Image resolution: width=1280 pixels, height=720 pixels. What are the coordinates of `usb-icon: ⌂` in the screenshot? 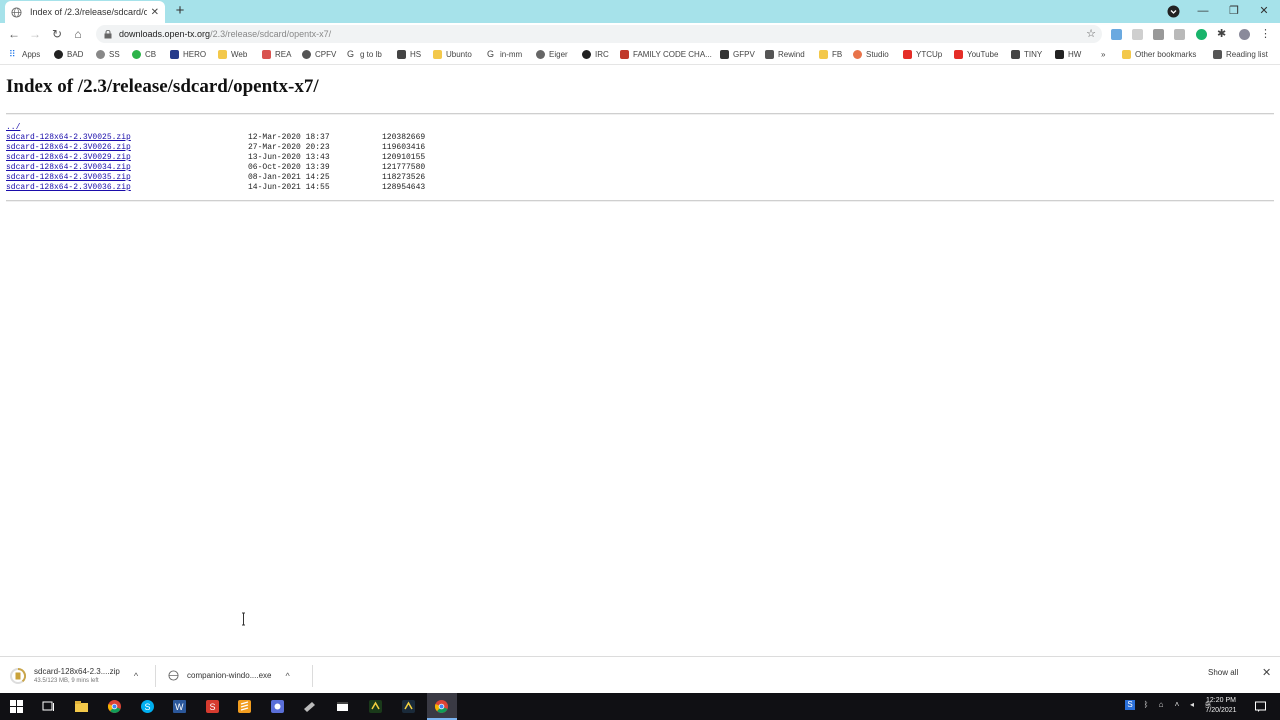 It's located at (1161, 705).